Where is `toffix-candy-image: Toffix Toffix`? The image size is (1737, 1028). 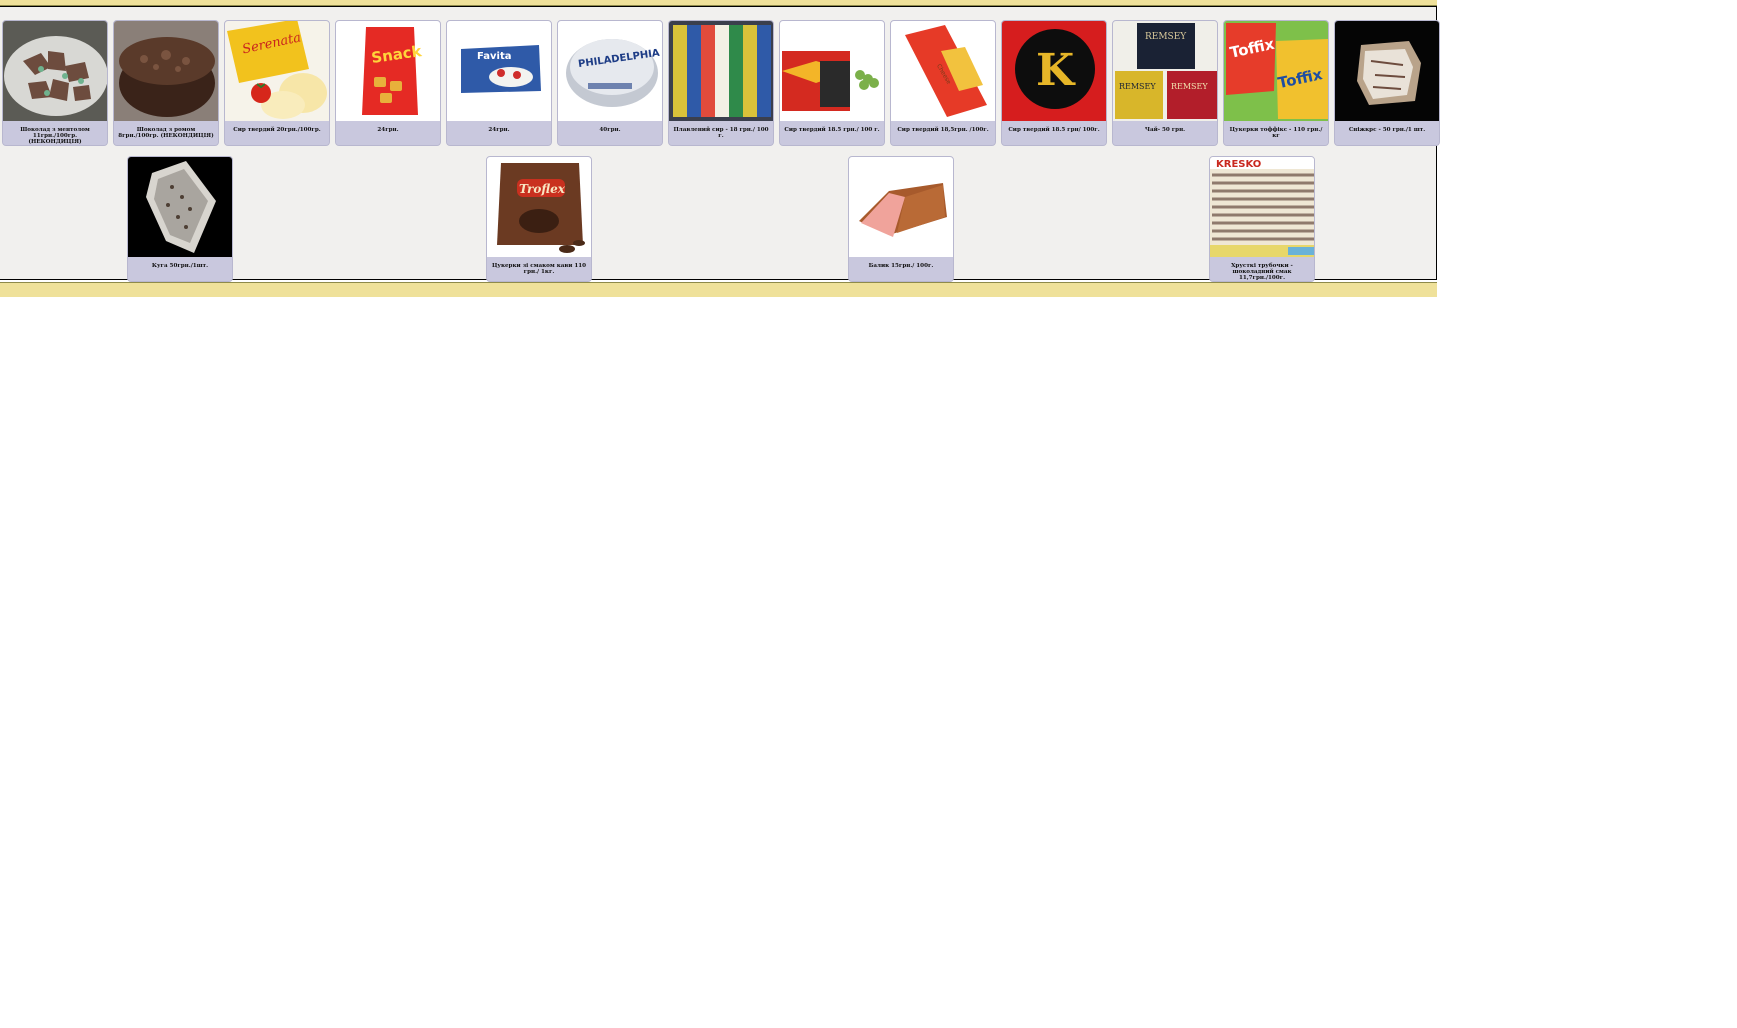
toffix-candy-image: Toffix Toffix is located at coordinates (1276, 71).